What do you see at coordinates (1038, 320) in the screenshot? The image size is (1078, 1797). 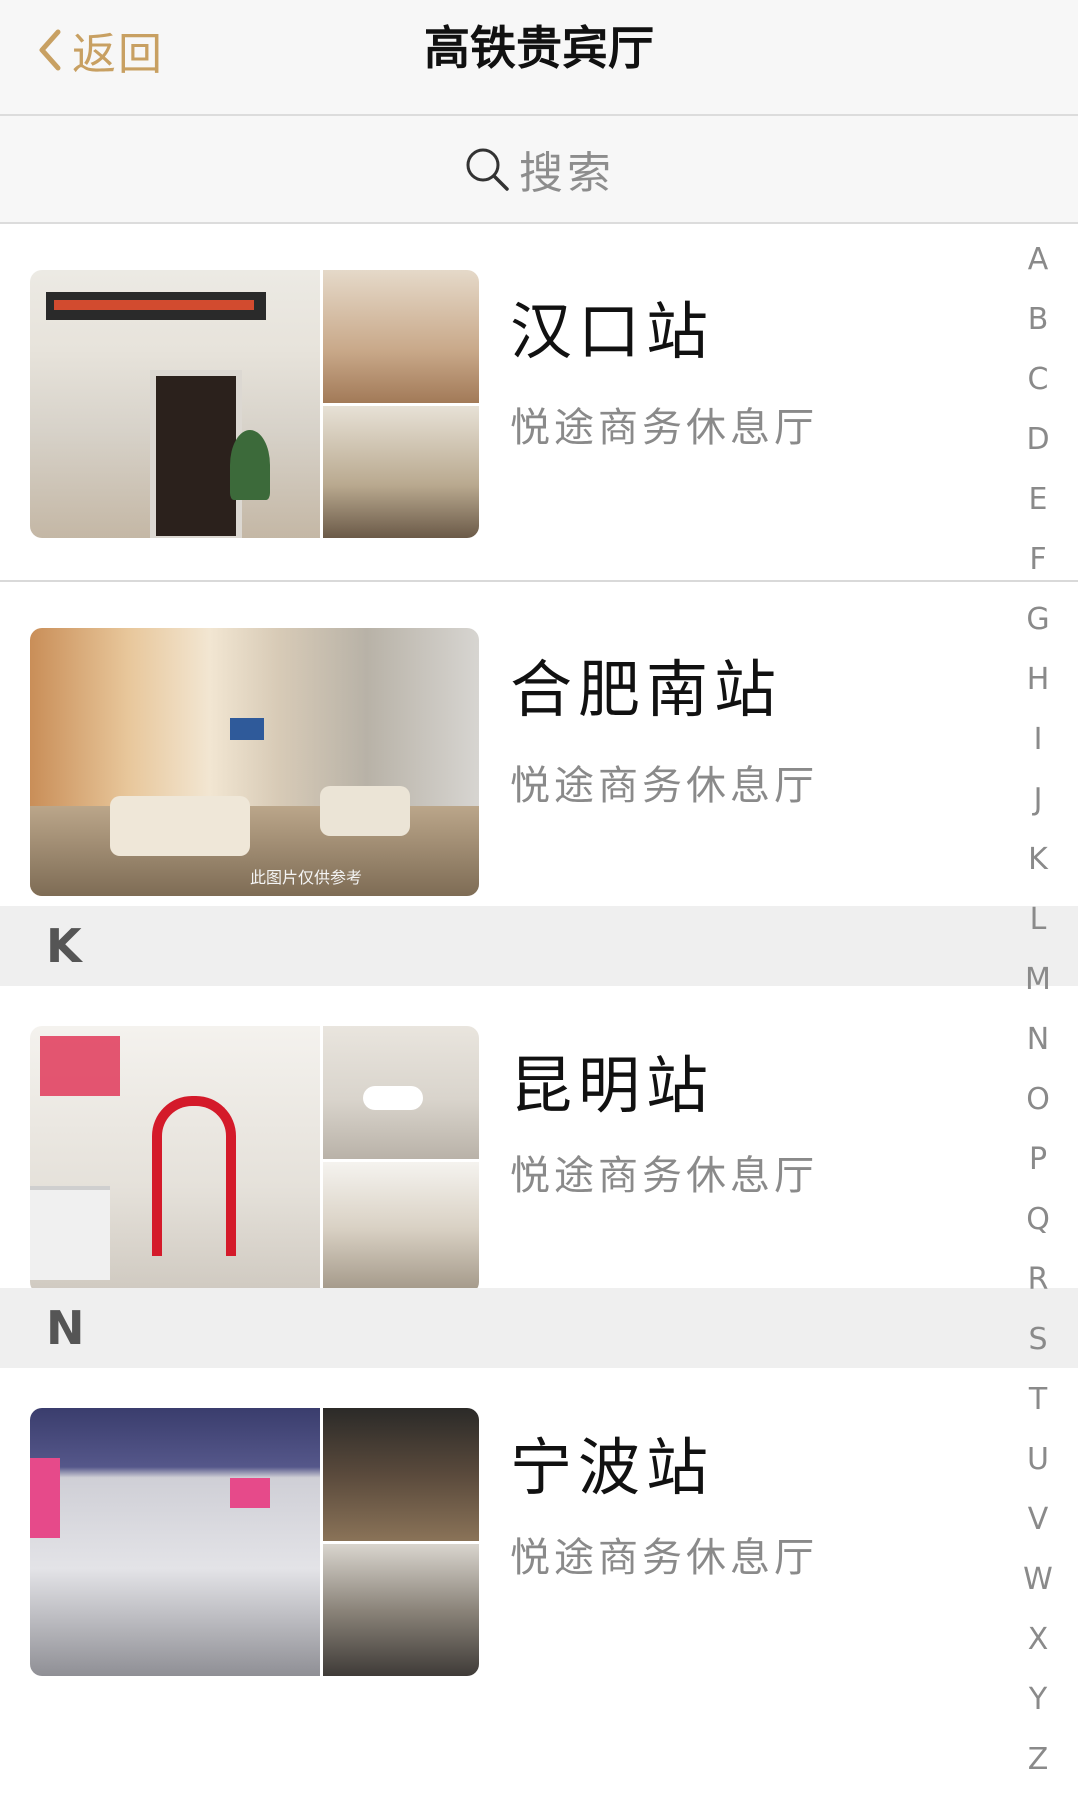 I see `index-letter: B` at bounding box center [1038, 320].